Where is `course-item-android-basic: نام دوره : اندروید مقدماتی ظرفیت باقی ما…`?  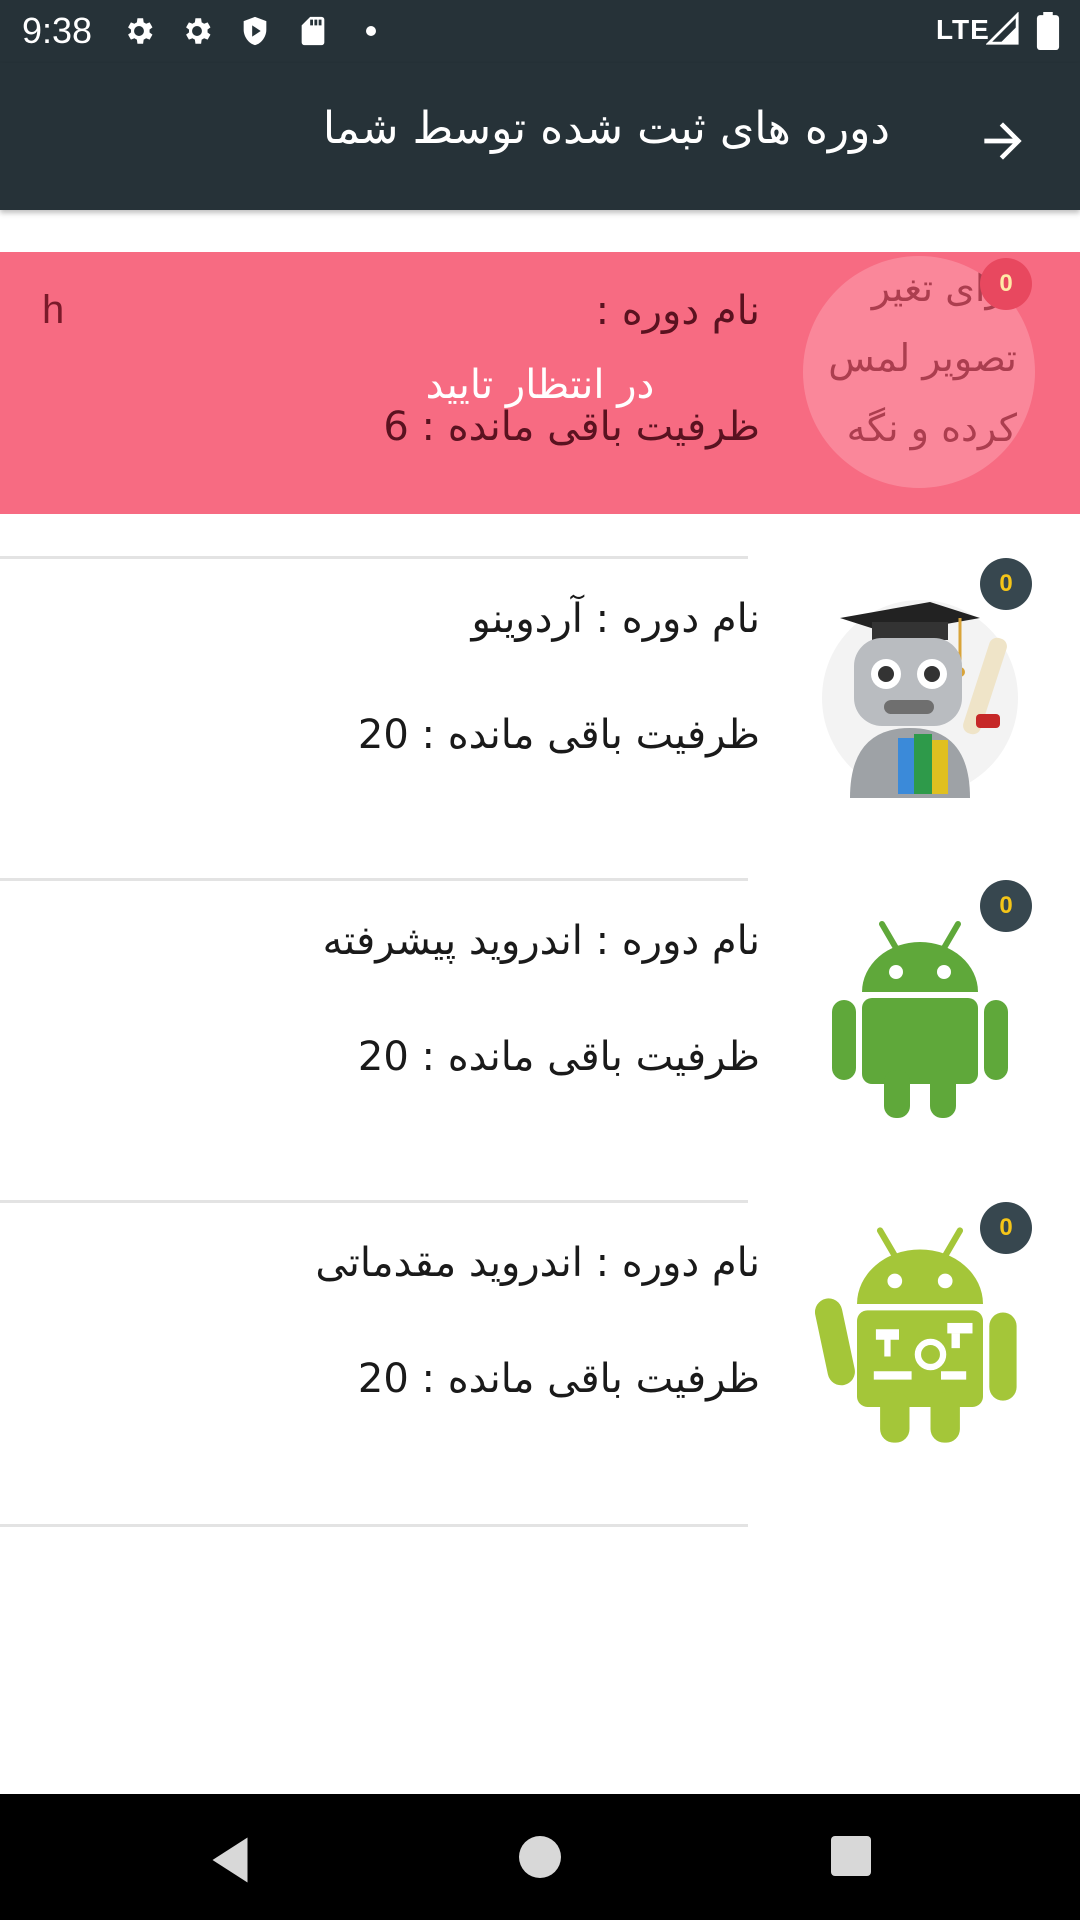
course-item-android-basic: نام دوره : اندروید مقدماتی ظرفیت باقی ما… is located at coordinates (540, 1334).